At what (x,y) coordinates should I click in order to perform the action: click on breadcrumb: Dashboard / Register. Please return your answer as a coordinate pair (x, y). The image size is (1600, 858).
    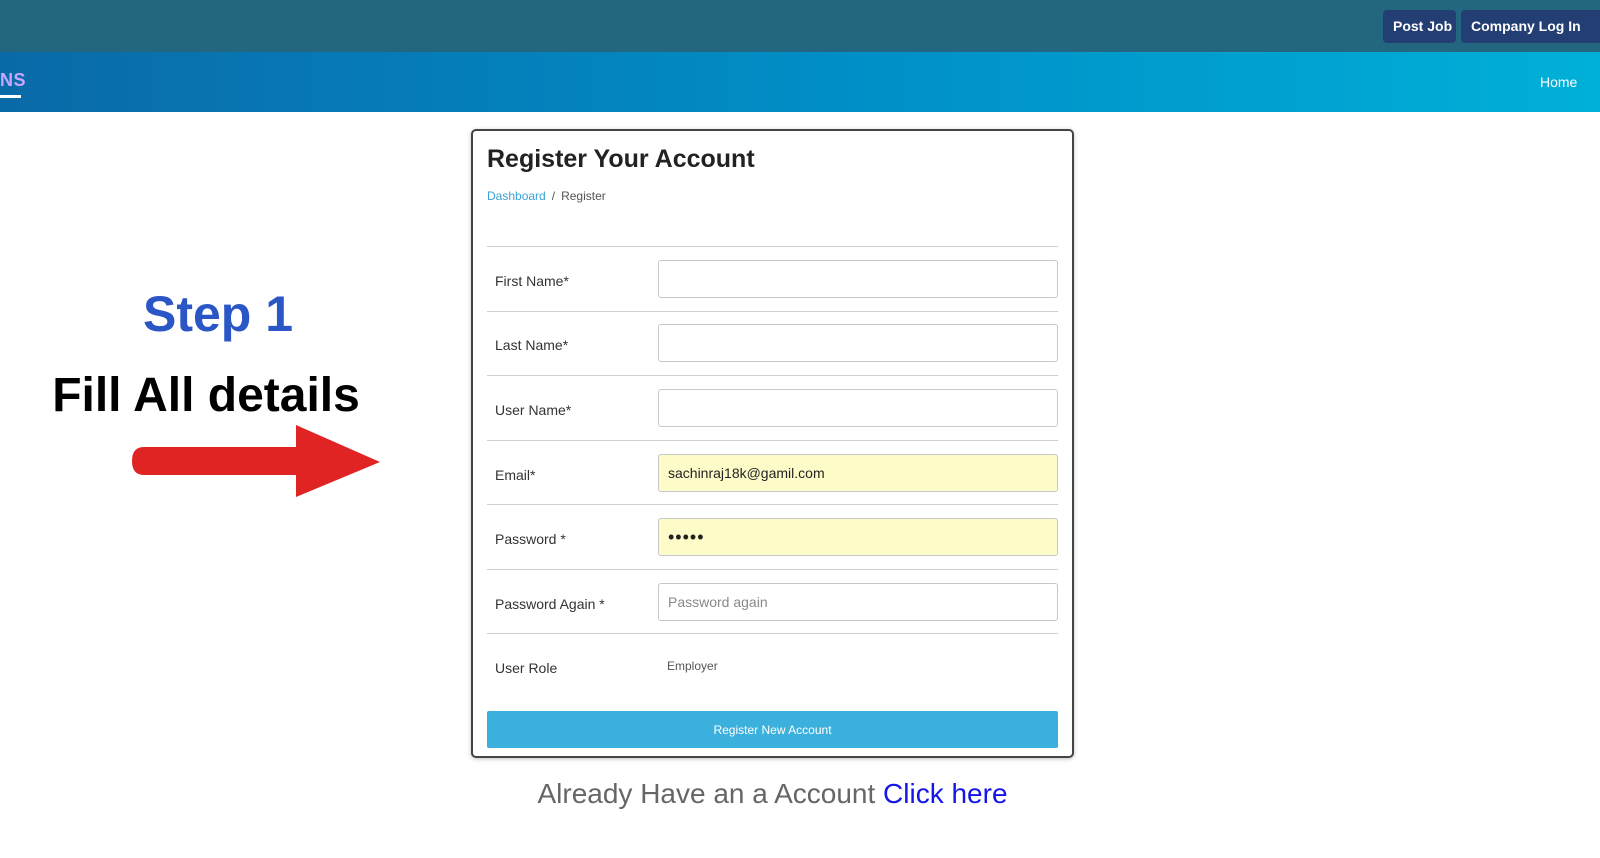
    Looking at the image, I should click on (546, 196).